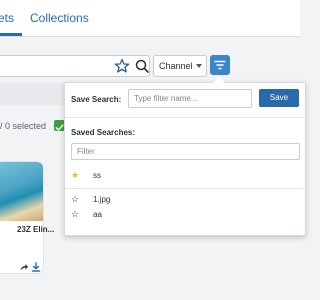 Image resolution: width=320 pixels, height=300 pixels. Describe the element at coordinates (36, 267) in the screenshot. I see `download-icon` at that location.